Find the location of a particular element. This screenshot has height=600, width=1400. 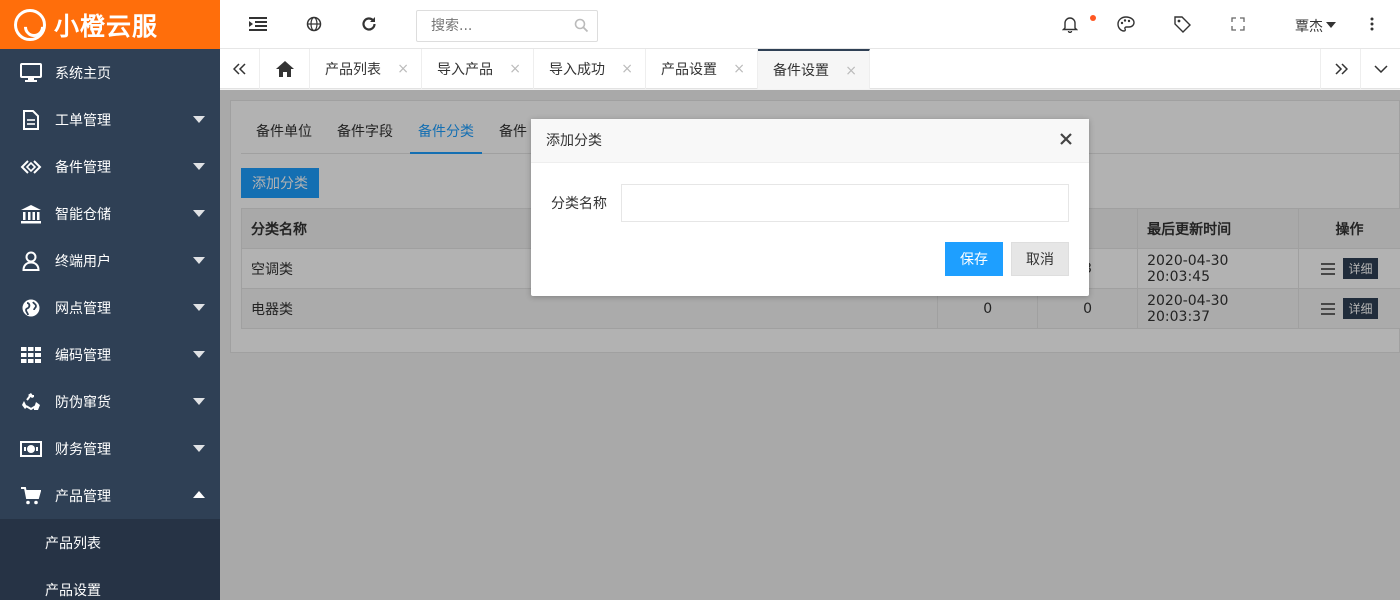

tab-home is located at coordinates (285, 69).